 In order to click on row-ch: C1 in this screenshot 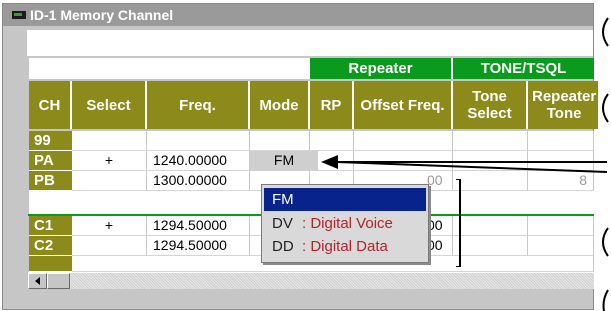, I will do `click(50, 226)`.